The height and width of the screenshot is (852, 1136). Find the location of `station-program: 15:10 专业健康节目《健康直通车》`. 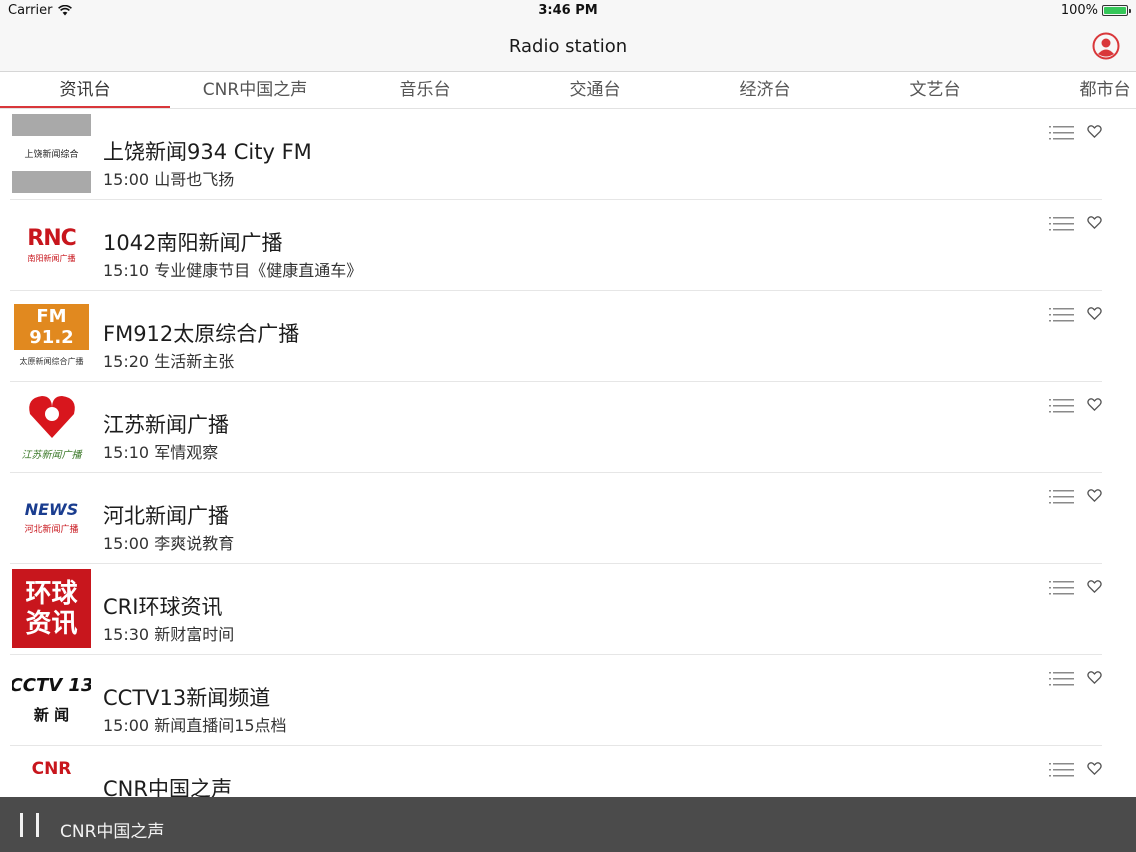

station-program: 15:10 专业健康节目《健康直通车》 is located at coordinates (233, 270).